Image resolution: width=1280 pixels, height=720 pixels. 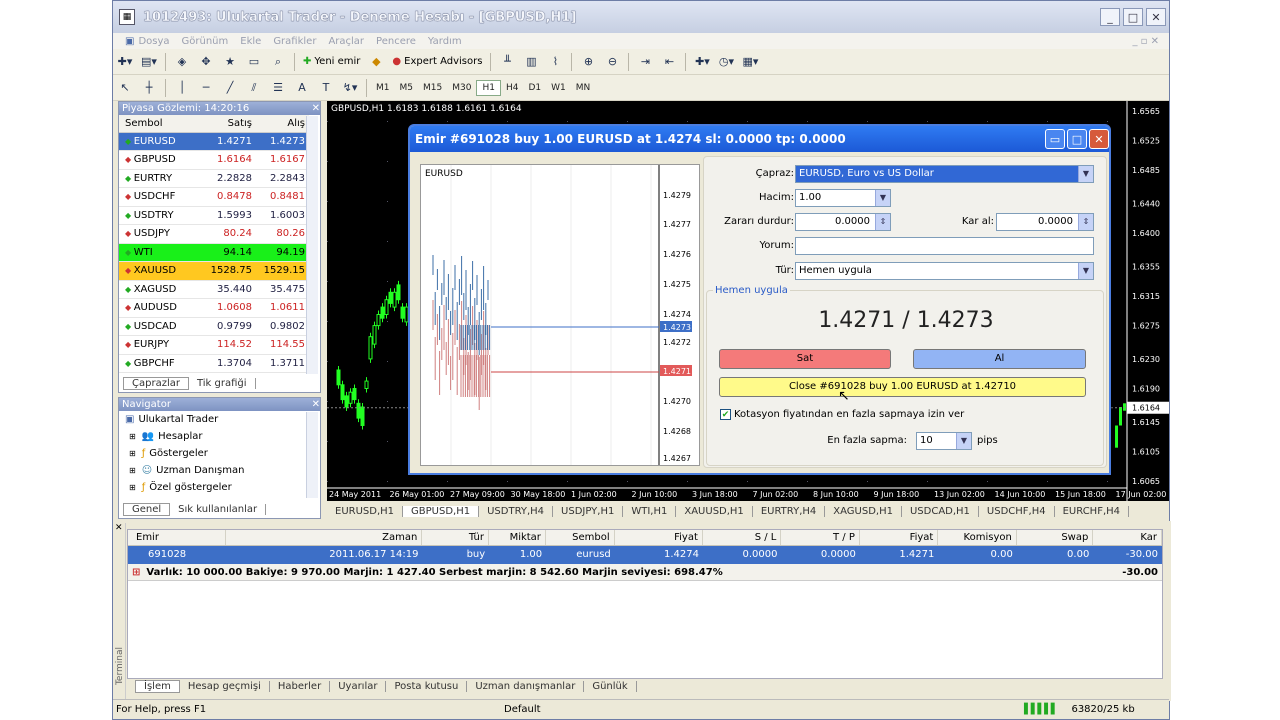 I want to click on symbol-select: EURUSD, Euro vs US Dollar ▼, so click(x=944, y=174).